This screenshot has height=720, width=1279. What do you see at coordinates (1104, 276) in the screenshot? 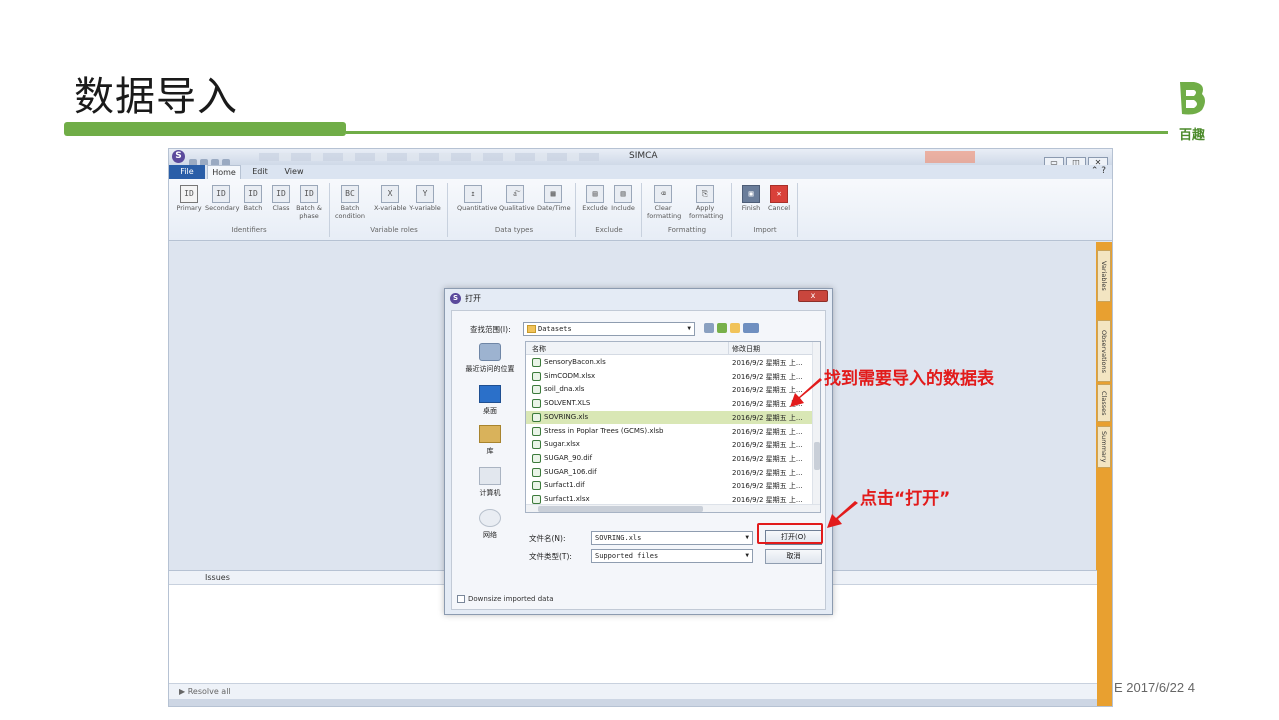
I see `dock-tab-variables: Variables` at bounding box center [1104, 276].